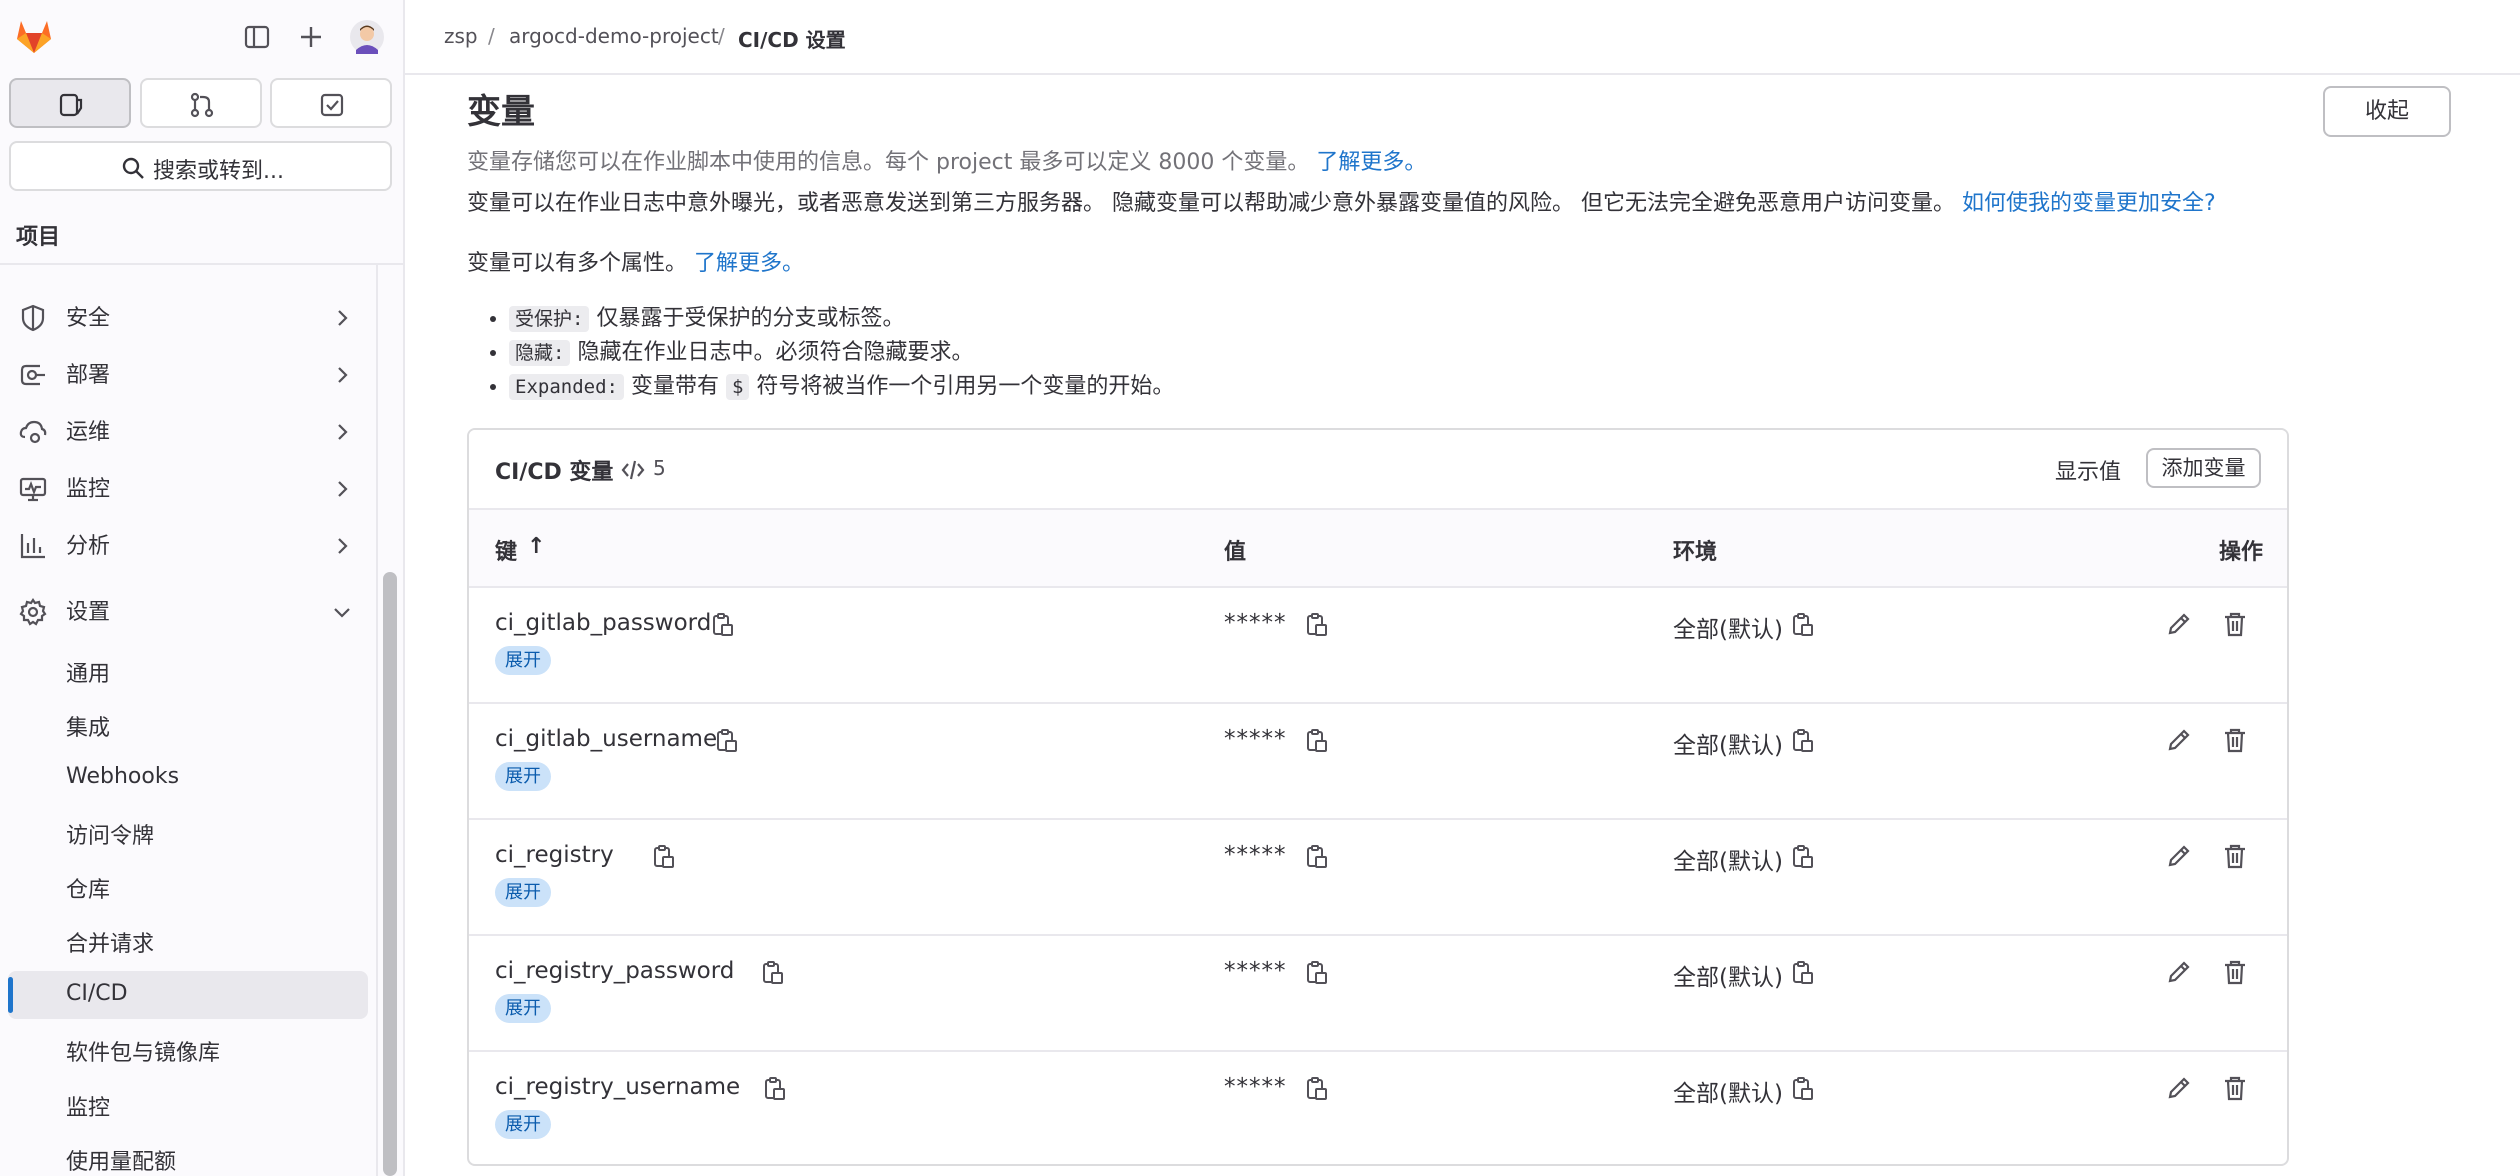  Describe the element at coordinates (188, 886) in the screenshot. I see `sidebar-subitem-repository: 仓库` at that location.